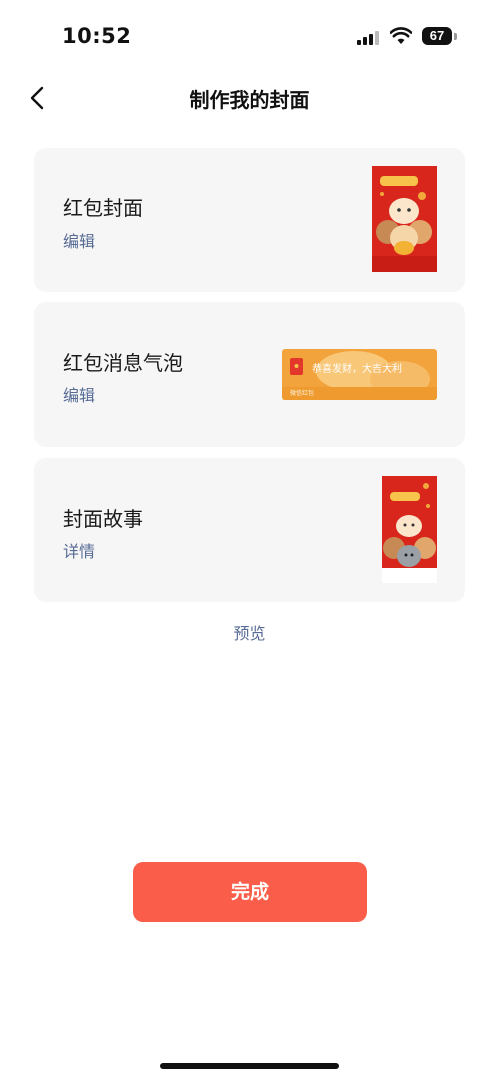 This screenshot has height=1082, width=499. What do you see at coordinates (249, 374) in the screenshot?
I see `card-message-bubble: 红包消息气泡 编辑 恭喜发财，大吉大利 微信红包` at bounding box center [249, 374].